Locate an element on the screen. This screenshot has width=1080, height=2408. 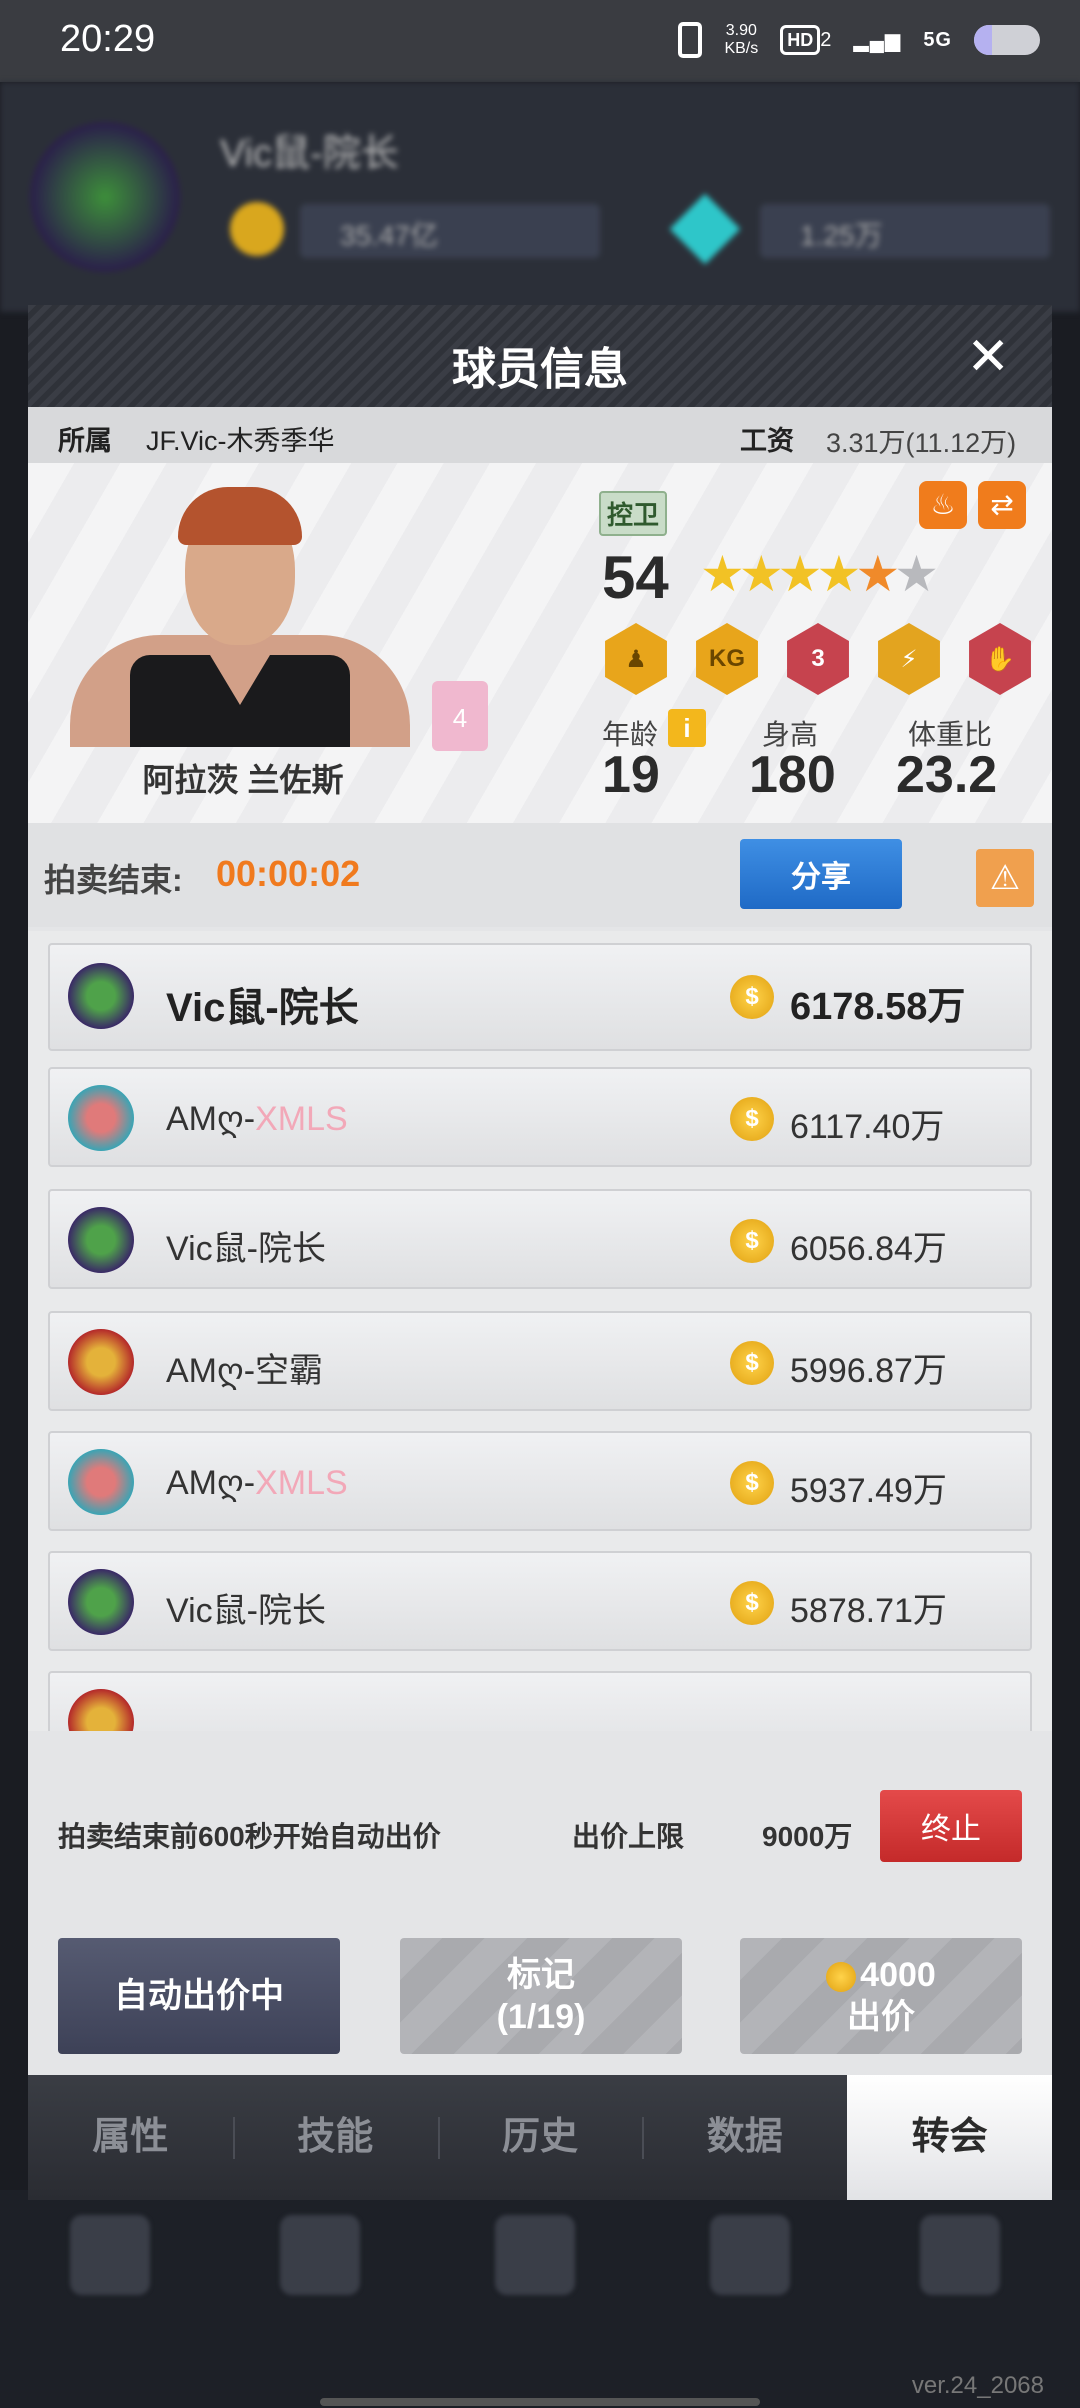
network-type: 5G is located at coordinates (937, 39).